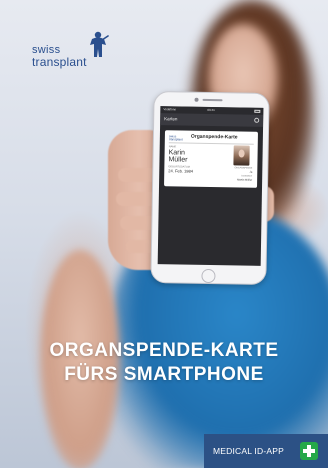  What do you see at coordinates (164, 374) in the screenshot?
I see `headline-line-2: FÜRS SMARTPHONE` at bounding box center [164, 374].